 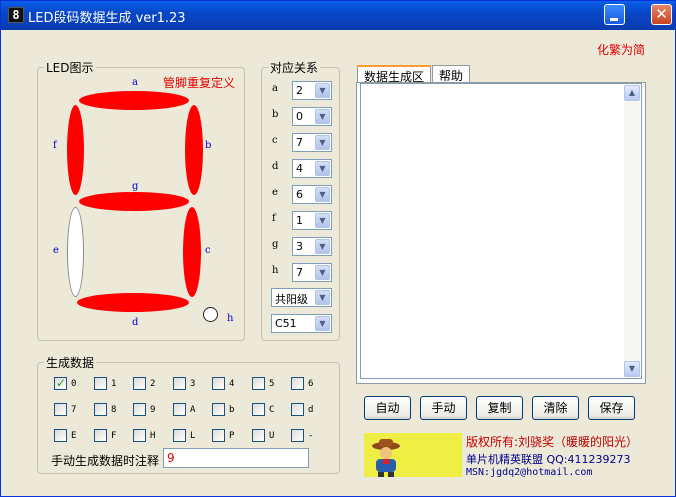 I want to click on pin-select-g: 3 ▼, so click(x=312, y=246).